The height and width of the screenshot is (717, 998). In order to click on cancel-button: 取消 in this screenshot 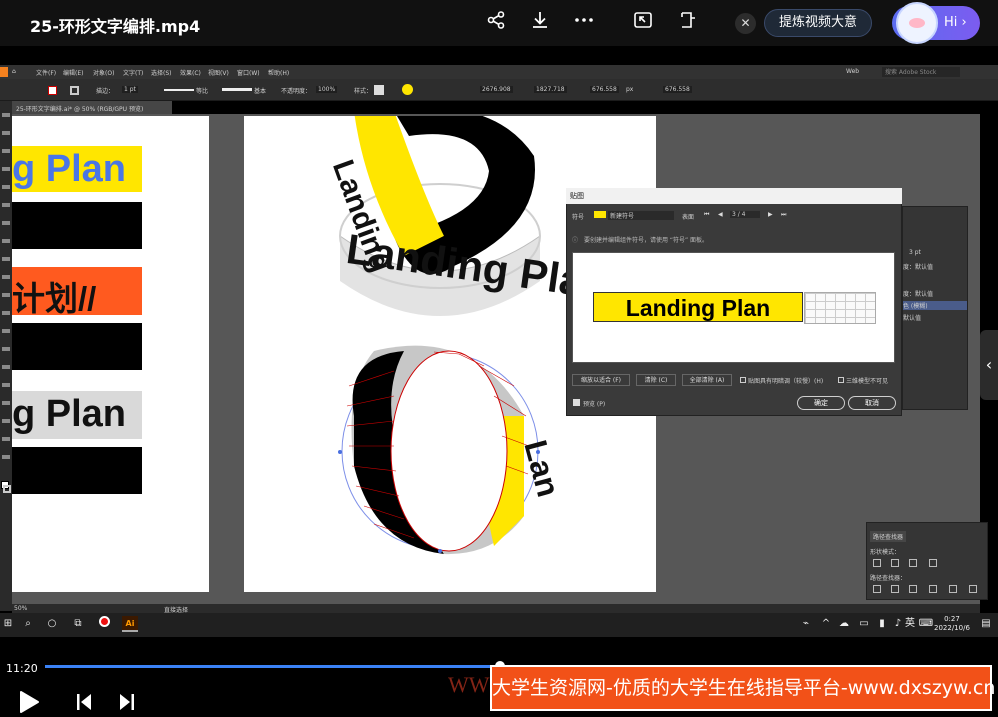, I will do `click(872, 403)`.